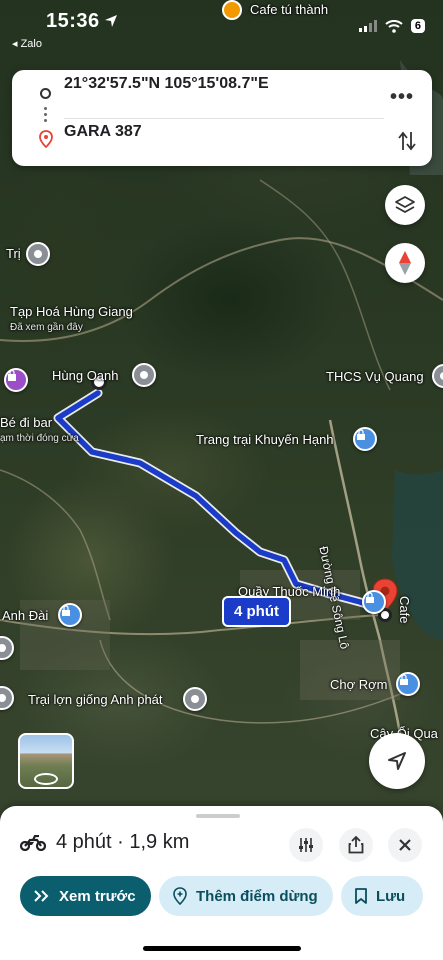  What do you see at coordinates (144, 375) in the screenshot?
I see `poi-hung-oanh-icon` at bounding box center [144, 375].